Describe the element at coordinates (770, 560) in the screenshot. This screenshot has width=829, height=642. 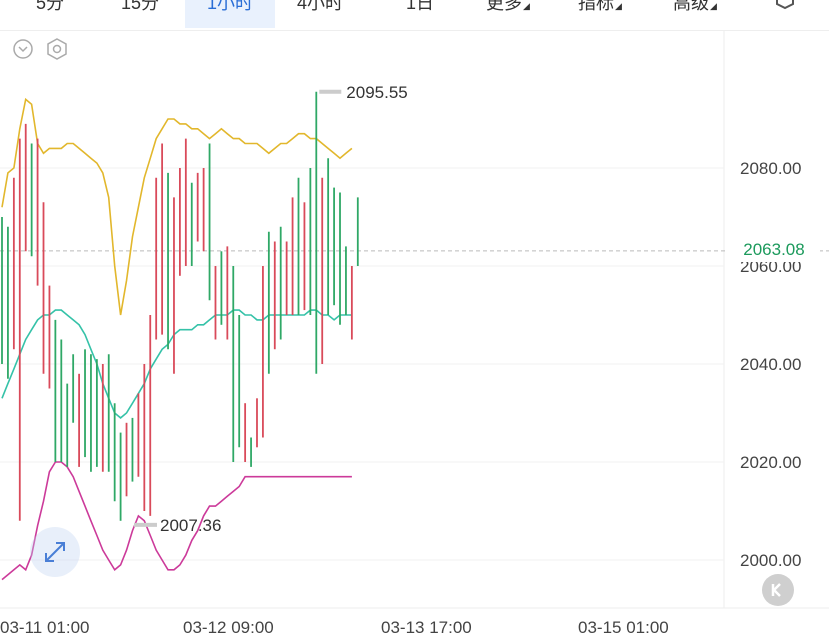
I see `y-tick-label: 2000.00` at that location.